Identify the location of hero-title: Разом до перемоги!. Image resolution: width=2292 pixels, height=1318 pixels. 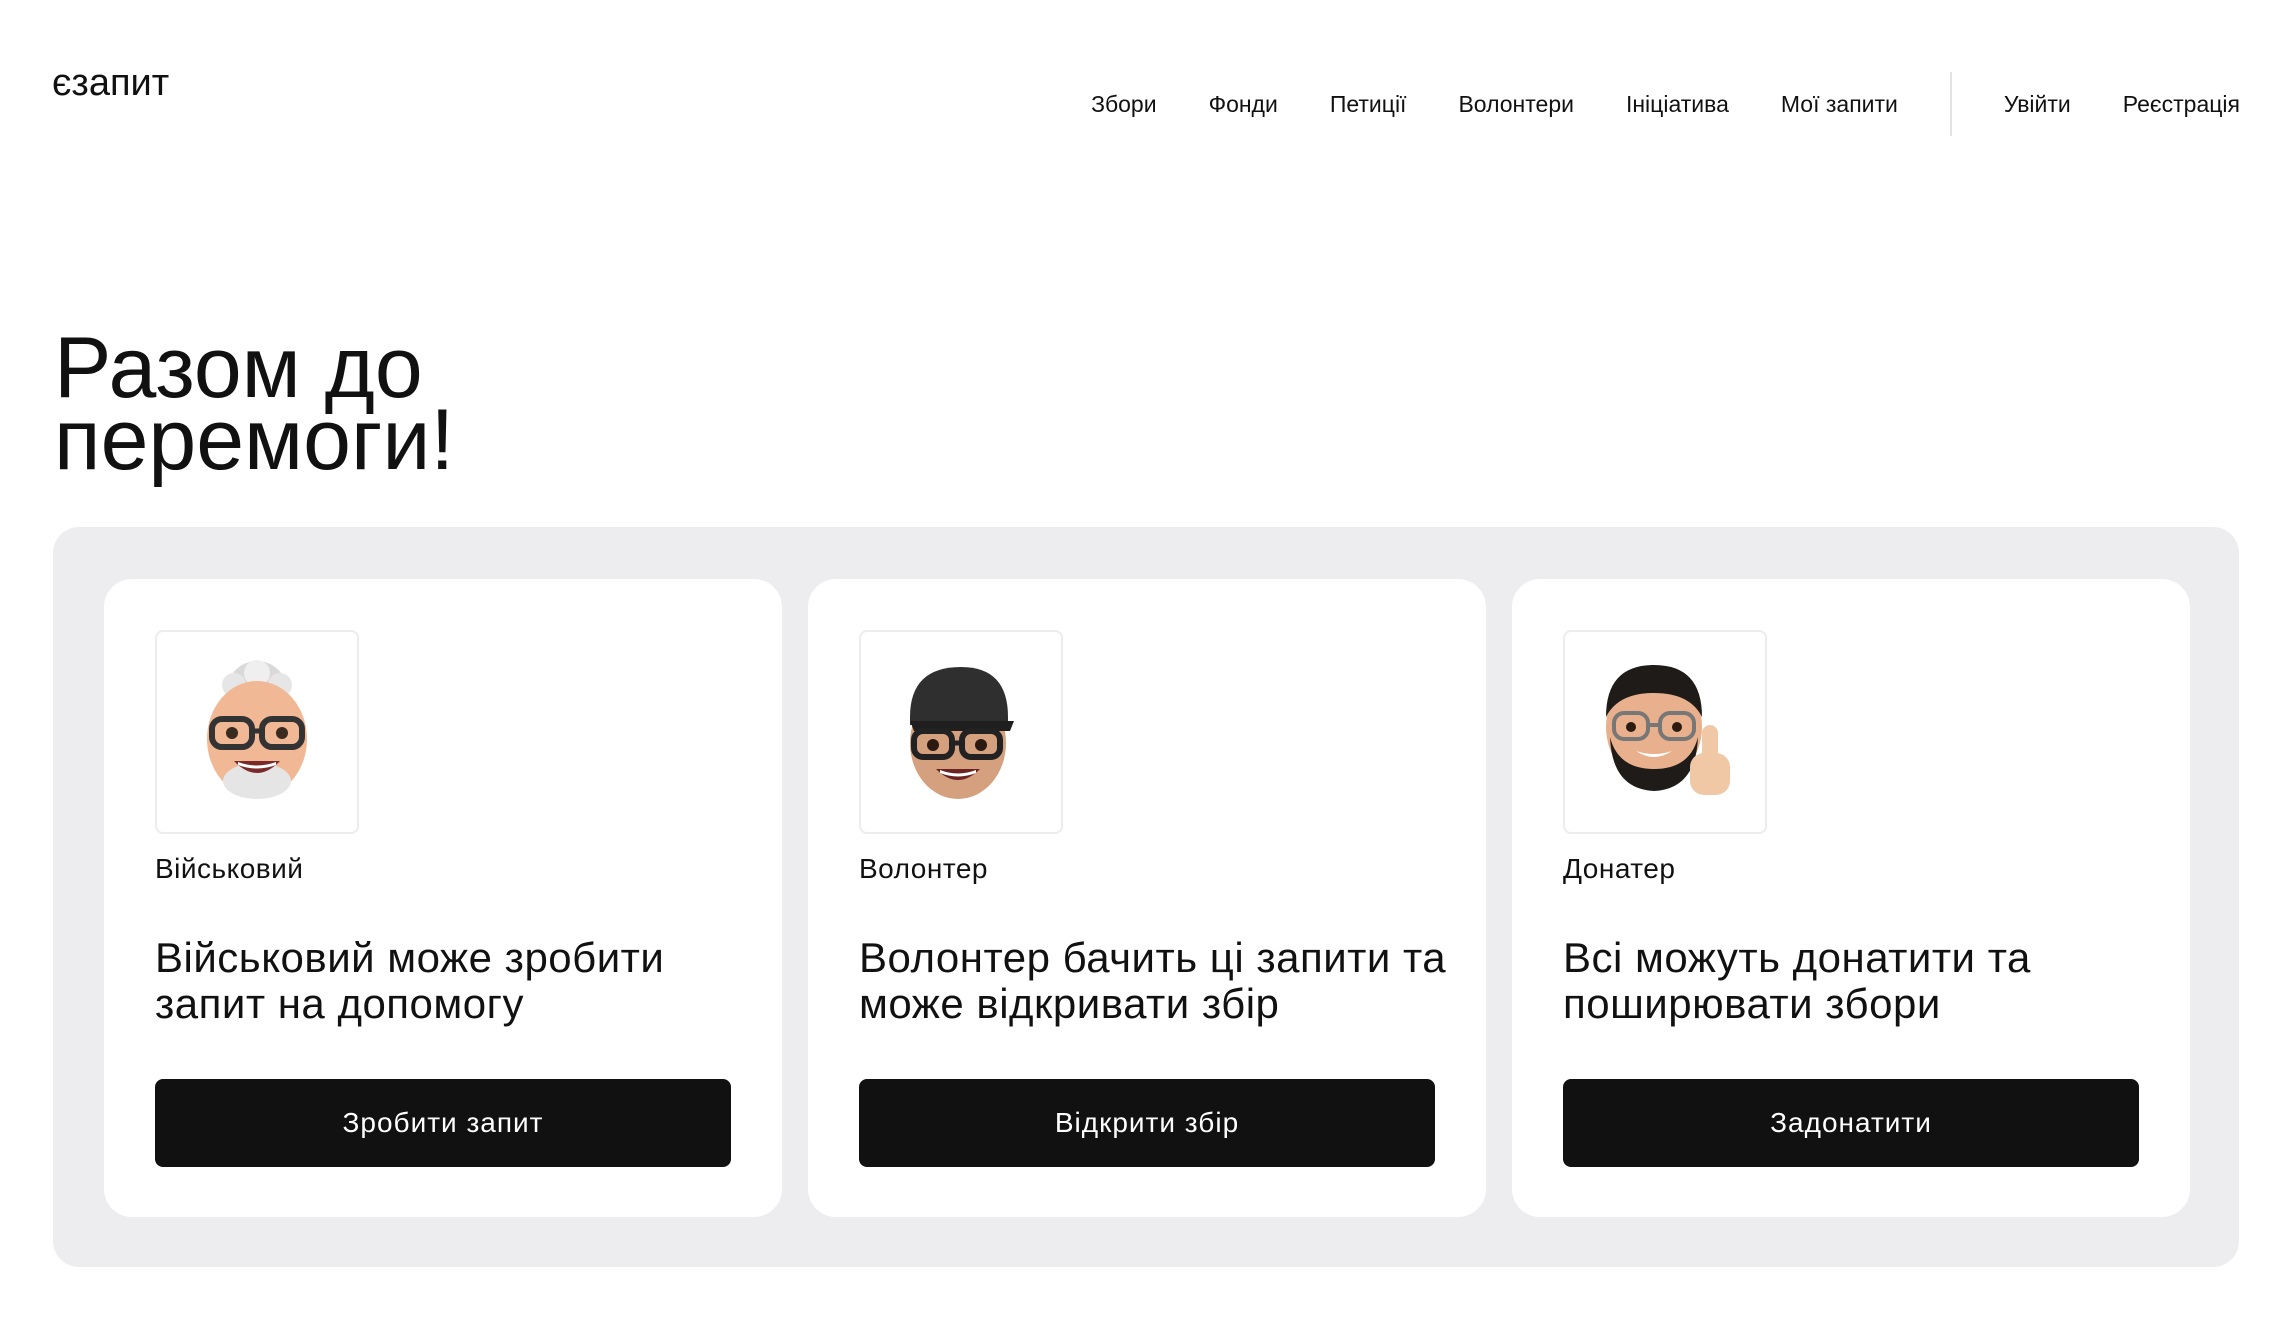
(404, 404).